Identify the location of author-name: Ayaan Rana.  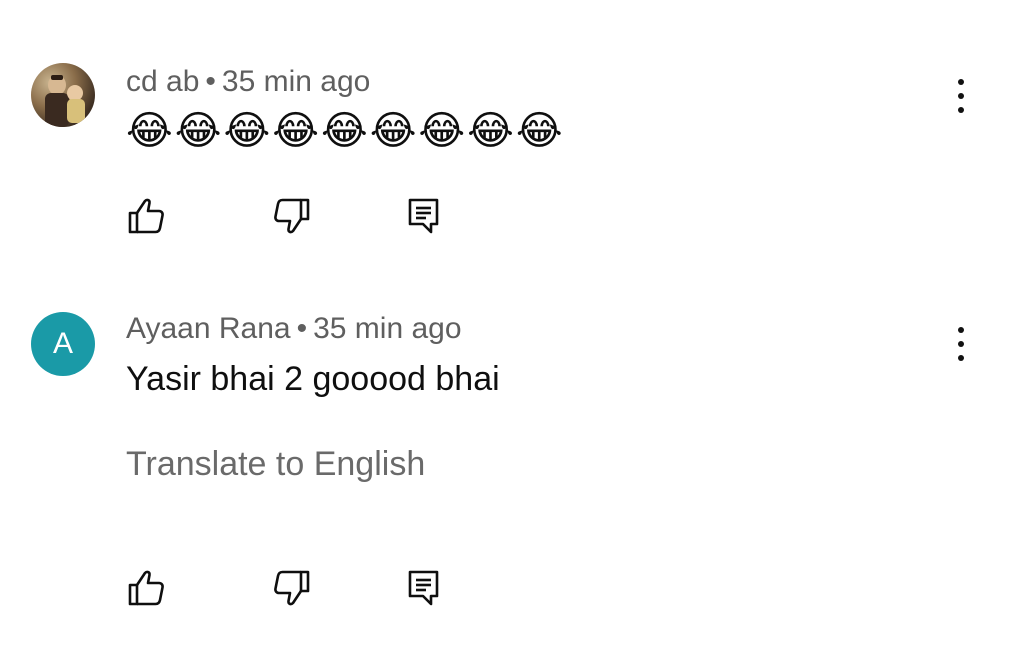
(208, 328).